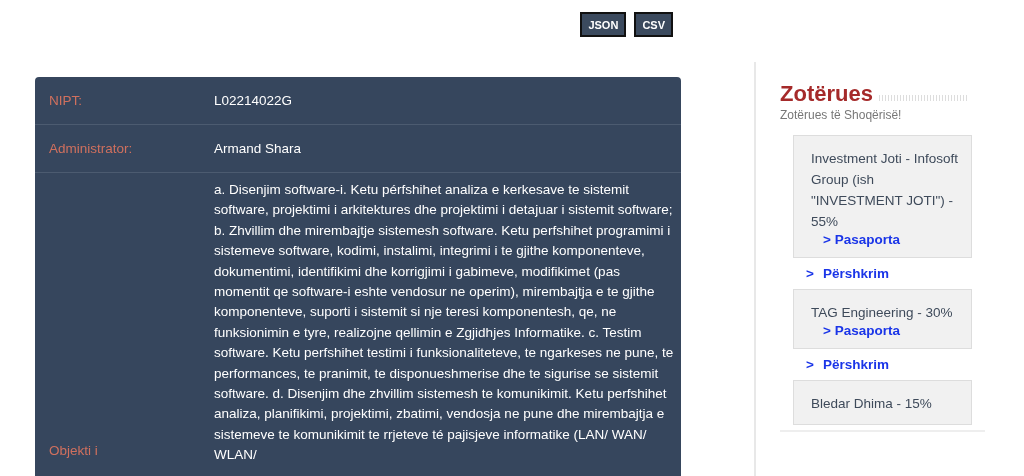 The image size is (1024, 476). What do you see at coordinates (882, 313) in the screenshot?
I see `owner-name: TAG Engineering - 30%` at bounding box center [882, 313].